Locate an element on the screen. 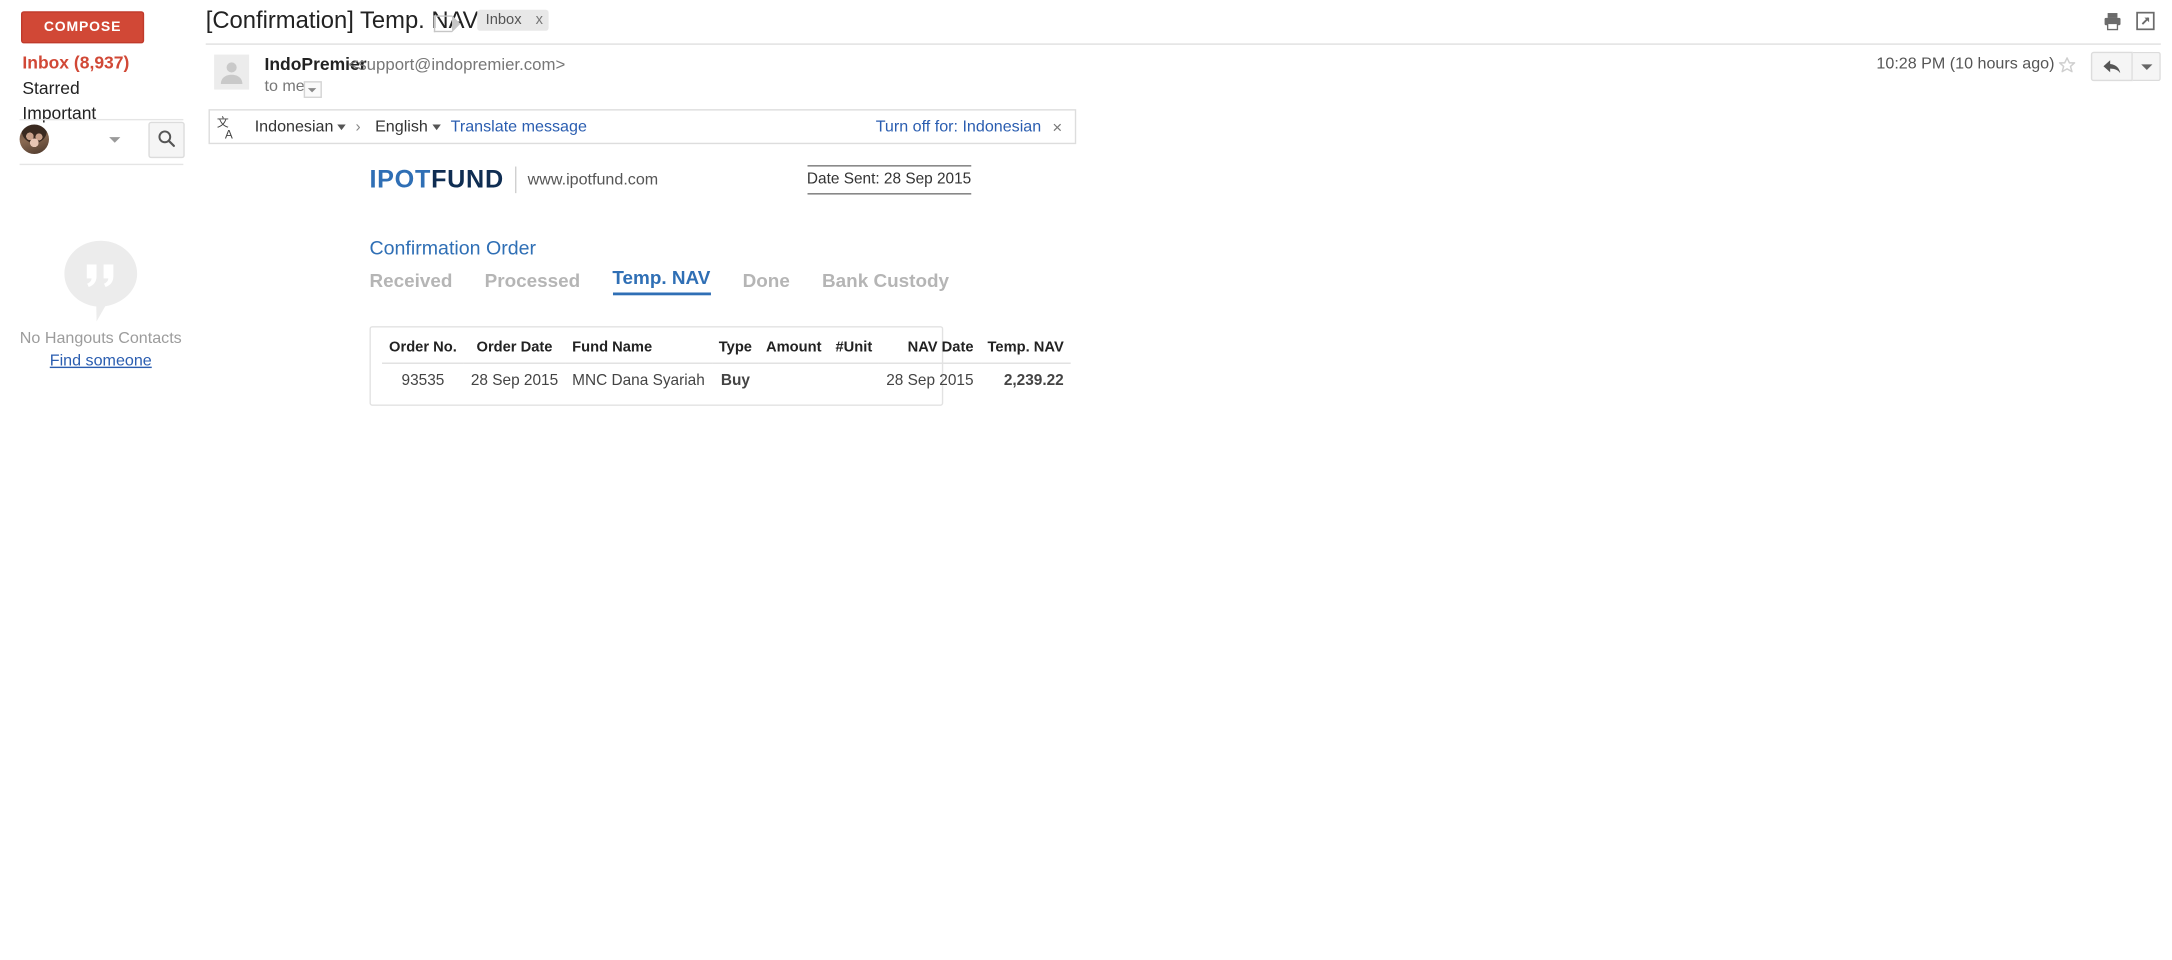 The height and width of the screenshot is (960, 2172). sidebar-nav: Inbox (8,937) Starred Important is located at coordinates (101, 88).